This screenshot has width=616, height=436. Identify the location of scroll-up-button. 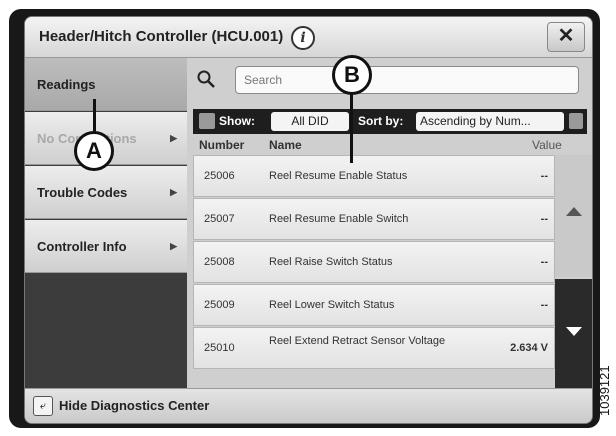
(573, 216).